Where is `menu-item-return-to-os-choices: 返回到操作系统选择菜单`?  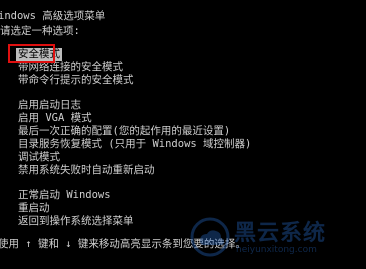
menu-item-return-to-os-choices: 返回到操作系统选择菜单 is located at coordinates (76, 221).